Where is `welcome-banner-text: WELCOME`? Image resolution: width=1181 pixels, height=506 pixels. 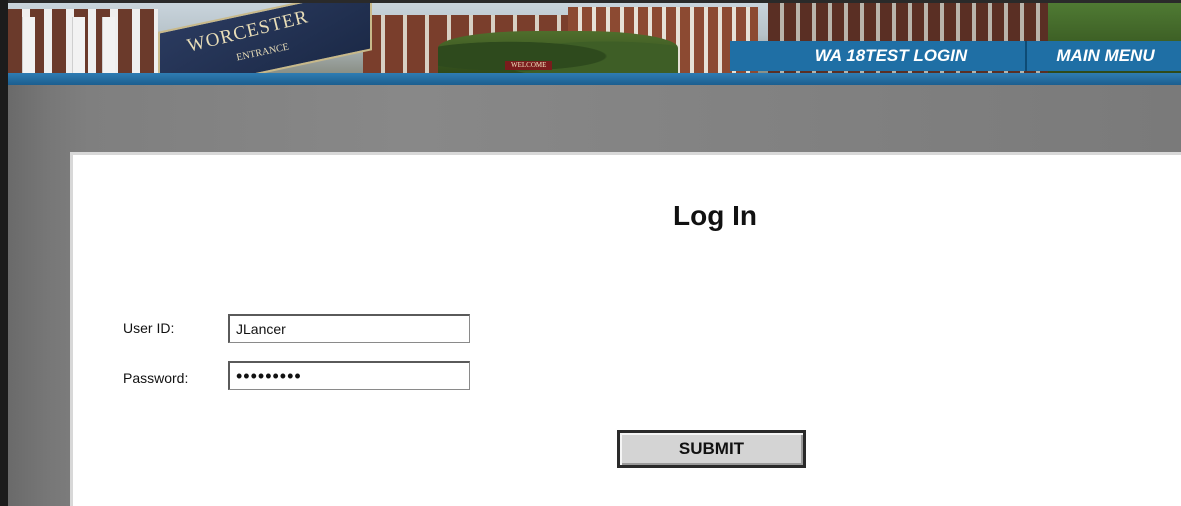 welcome-banner-text: WELCOME is located at coordinates (529, 65).